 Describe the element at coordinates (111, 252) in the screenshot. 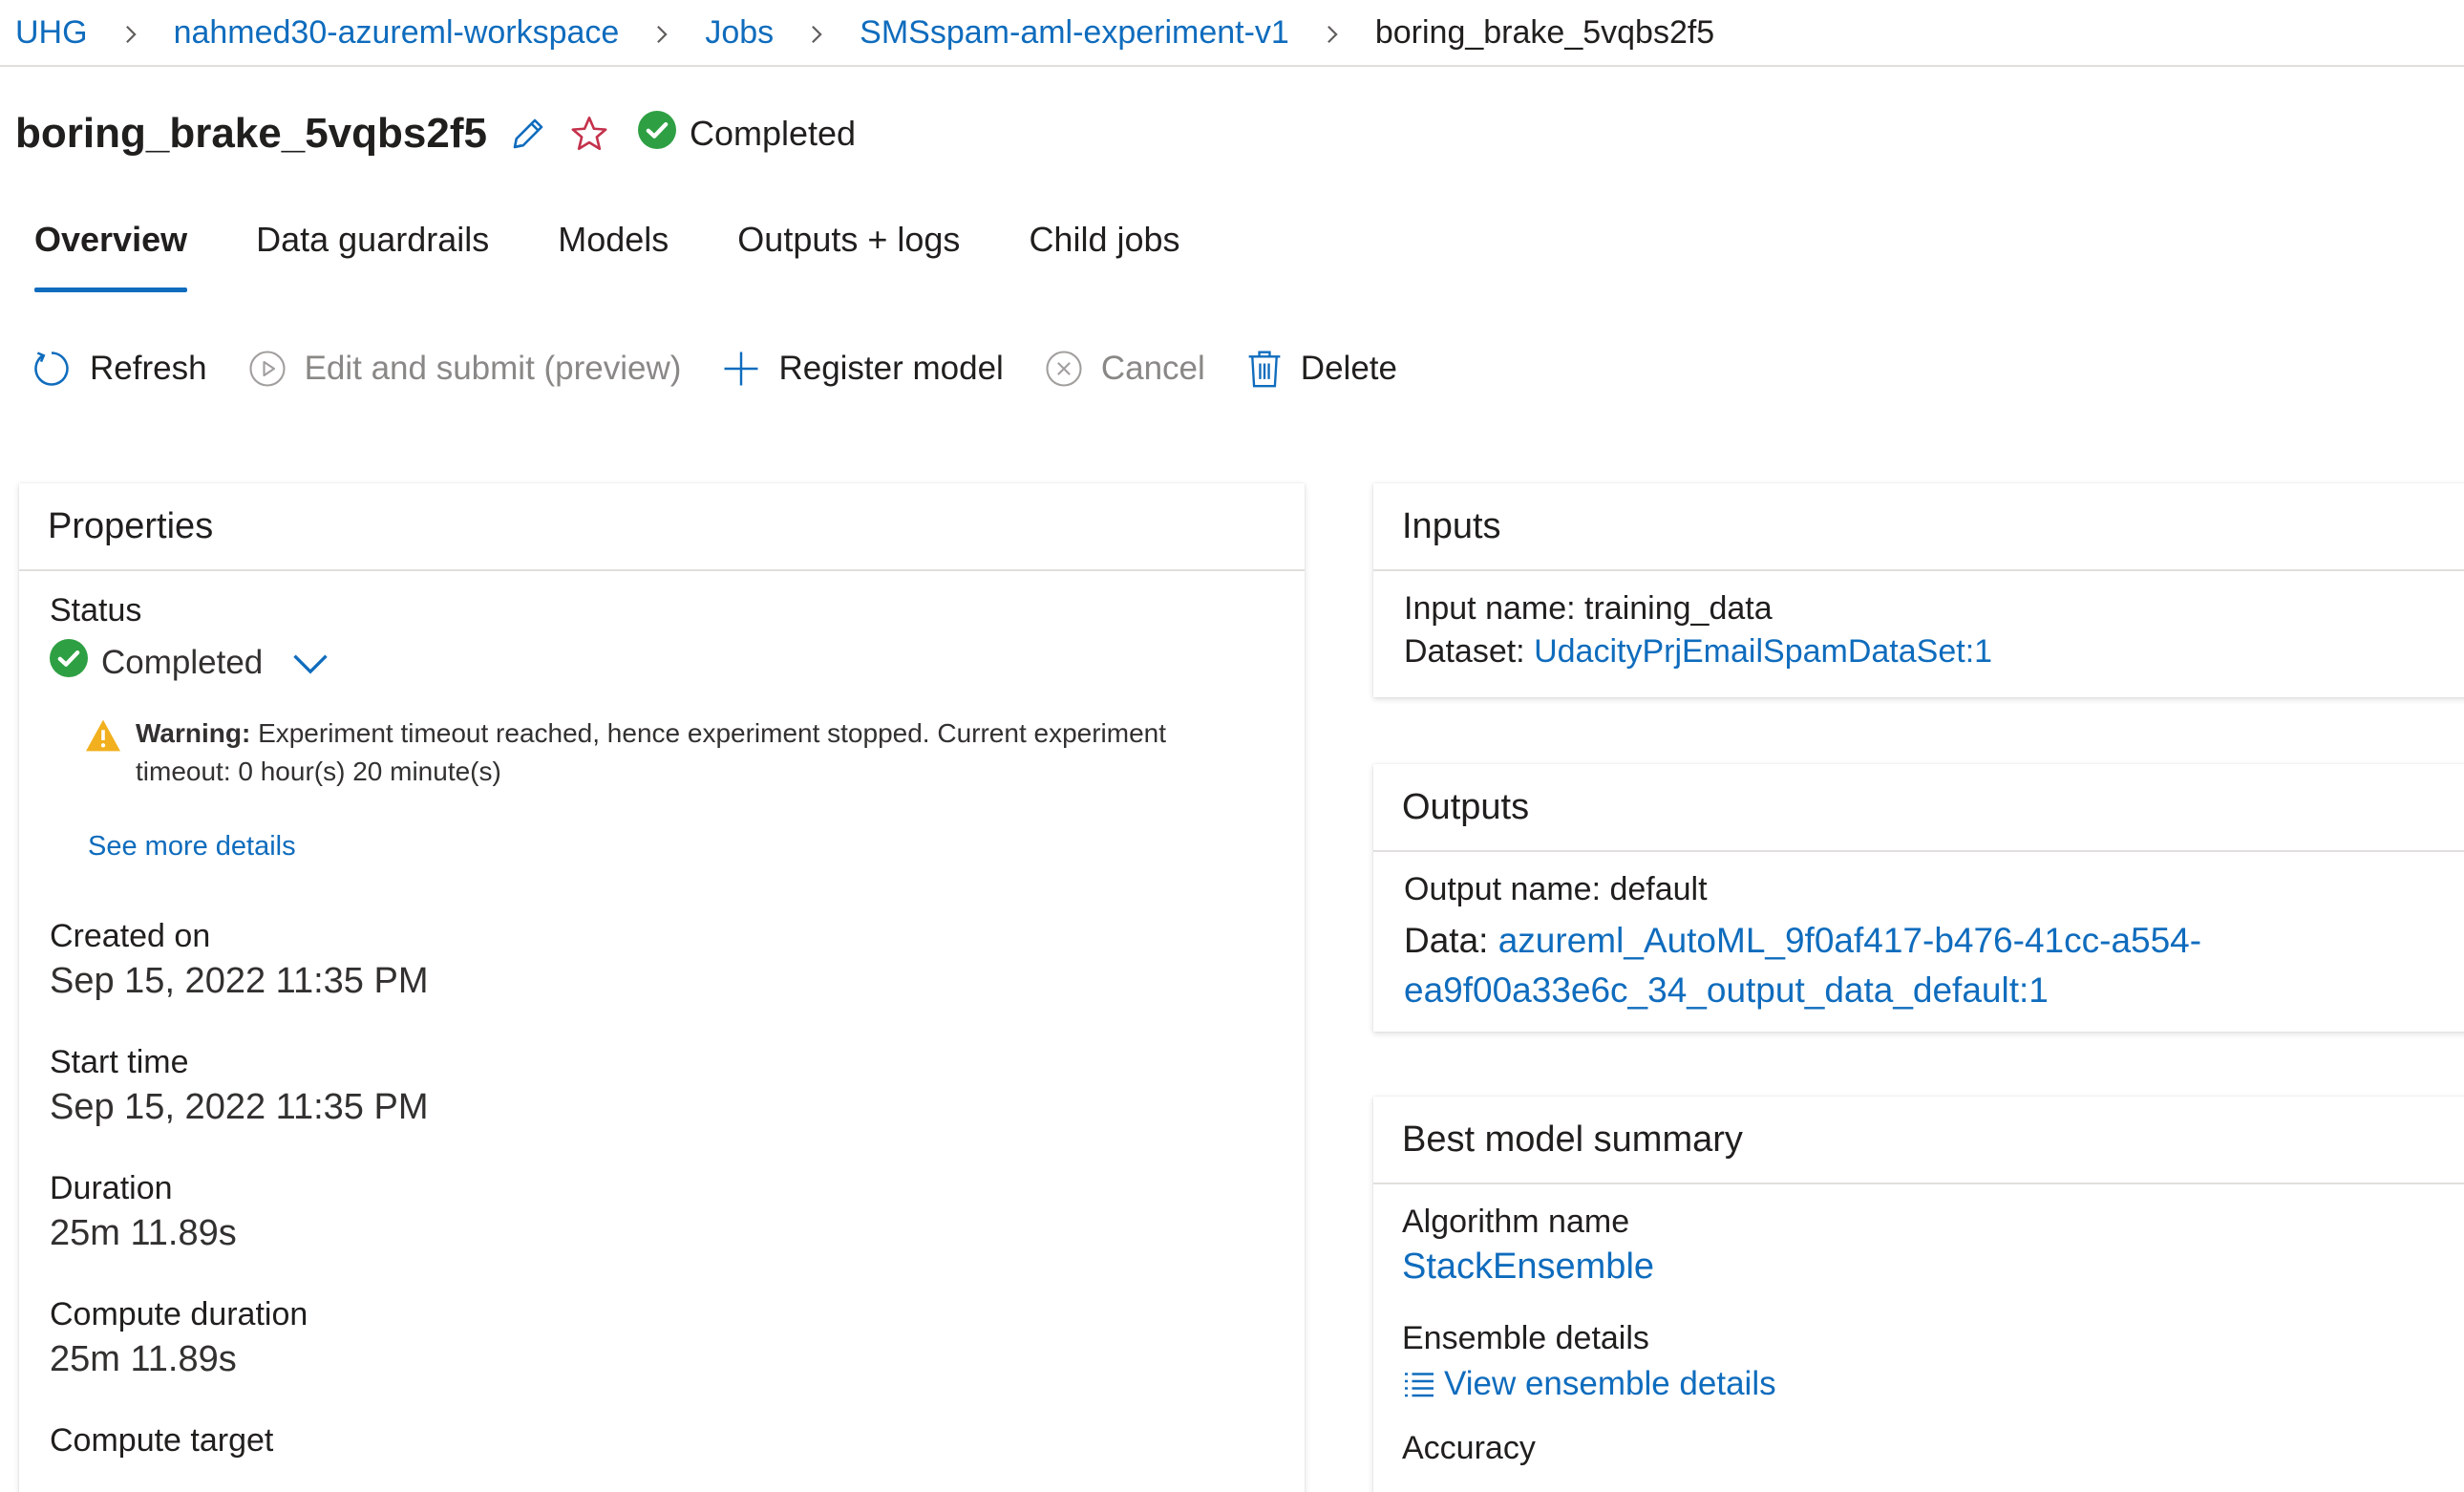

I see `tab-overview: Overview` at that location.